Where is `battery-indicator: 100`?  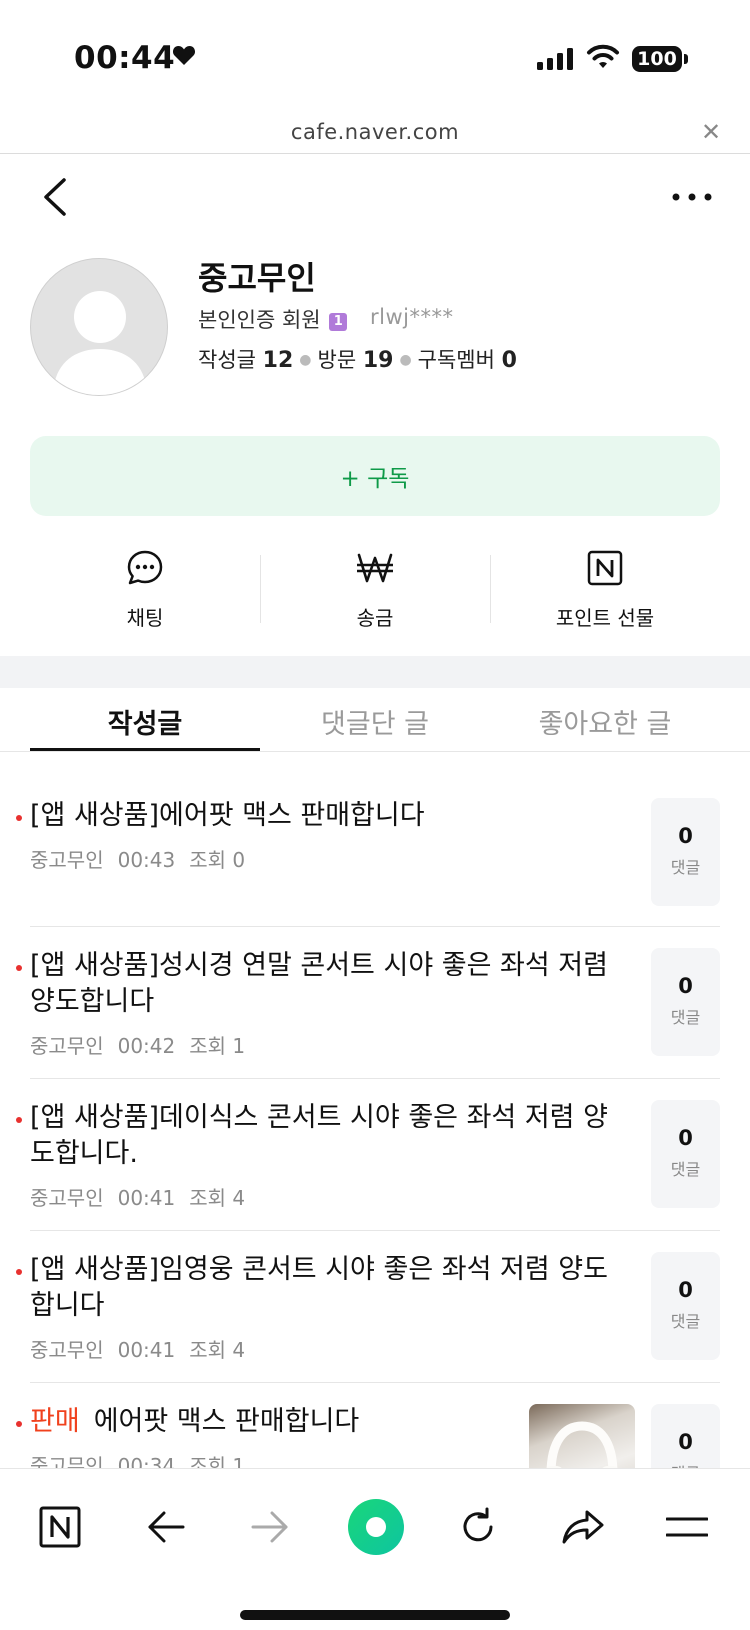 battery-indicator: 100 is located at coordinates (657, 59).